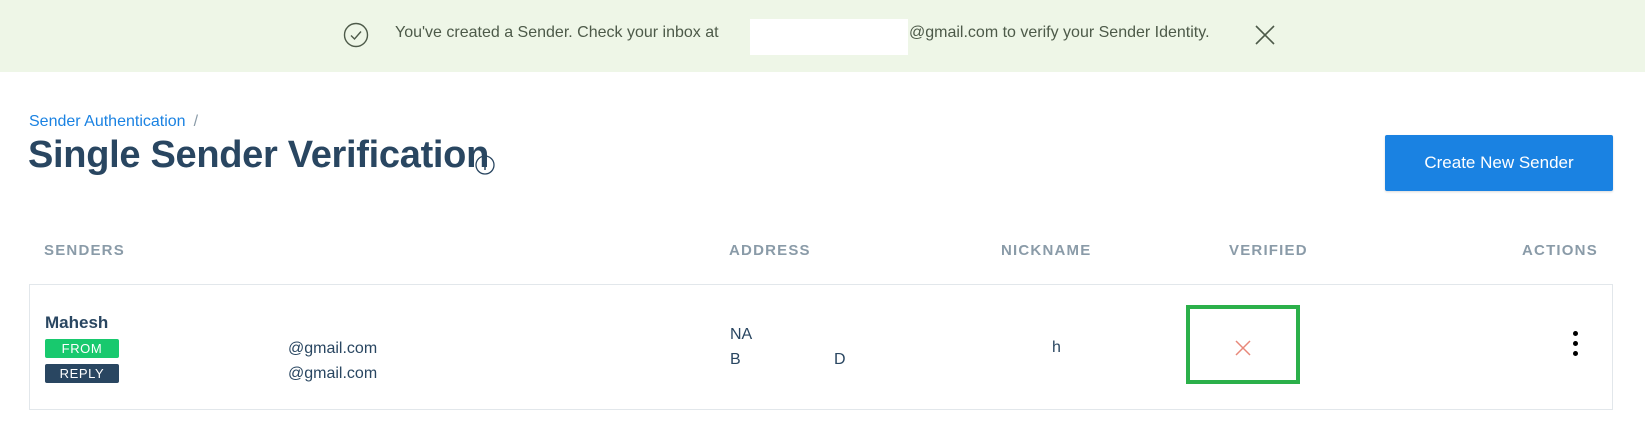 This screenshot has width=1645, height=443. What do you see at coordinates (82, 348) in the screenshot?
I see `from-badge: FROM` at bounding box center [82, 348].